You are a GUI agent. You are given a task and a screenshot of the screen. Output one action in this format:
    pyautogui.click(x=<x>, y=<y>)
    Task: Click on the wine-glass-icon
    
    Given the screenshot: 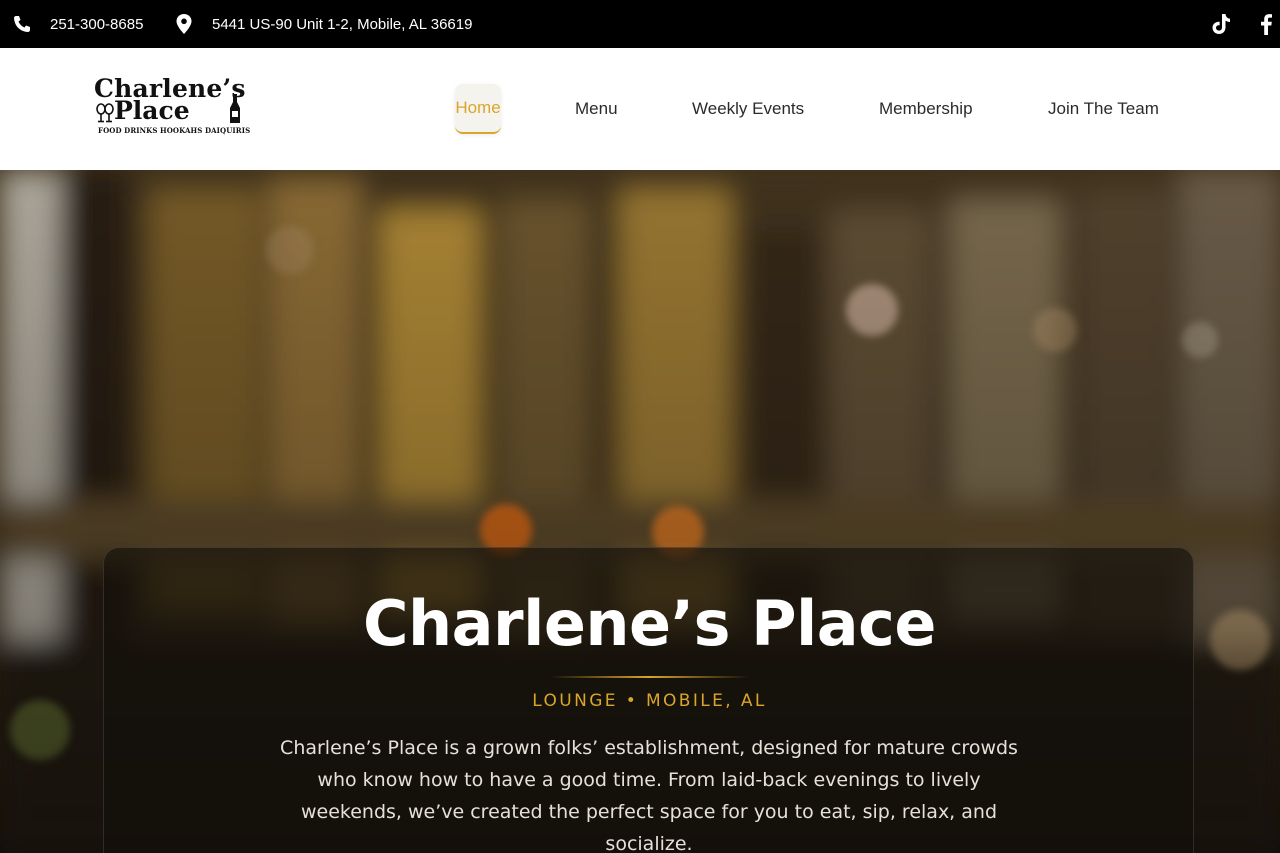 What is the action you would take?
    pyautogui.click(x=105, y=113)
    